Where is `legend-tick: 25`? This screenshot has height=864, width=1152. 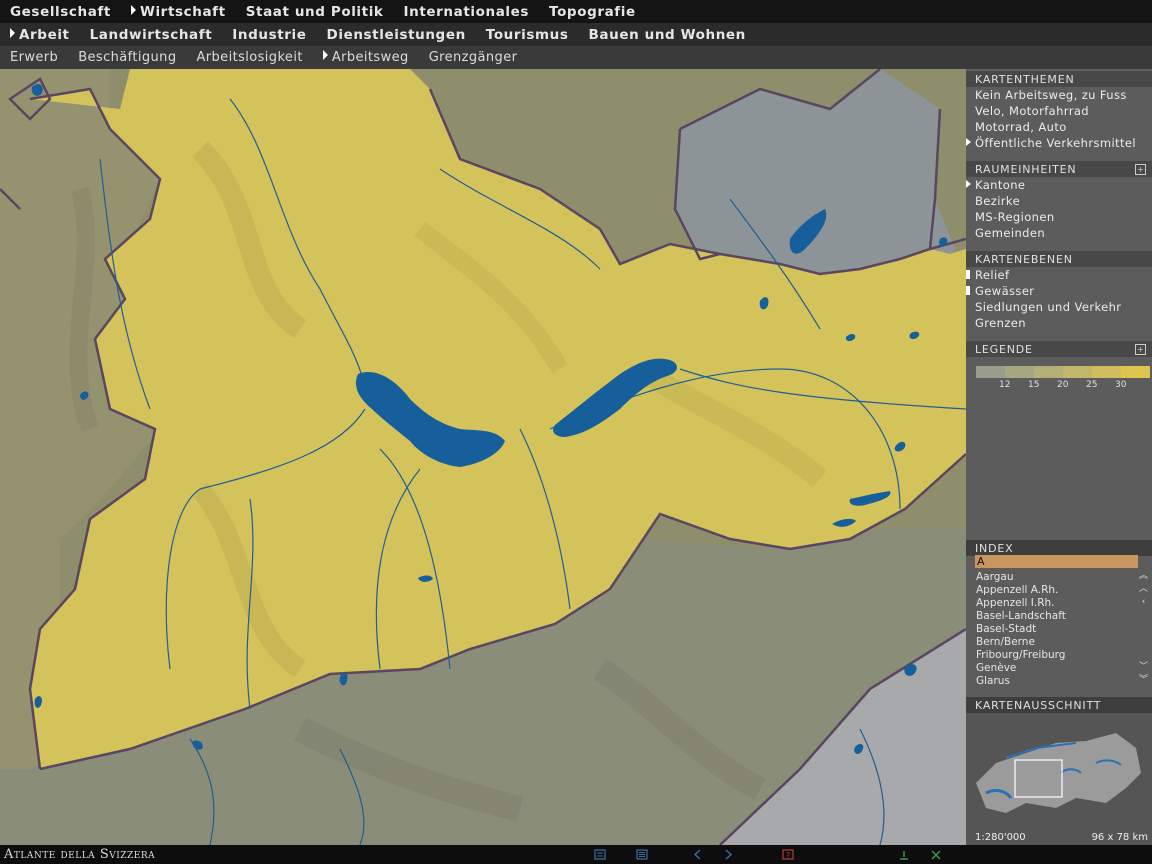 legend-tick: 25 is located at coordinates (1092, 385).